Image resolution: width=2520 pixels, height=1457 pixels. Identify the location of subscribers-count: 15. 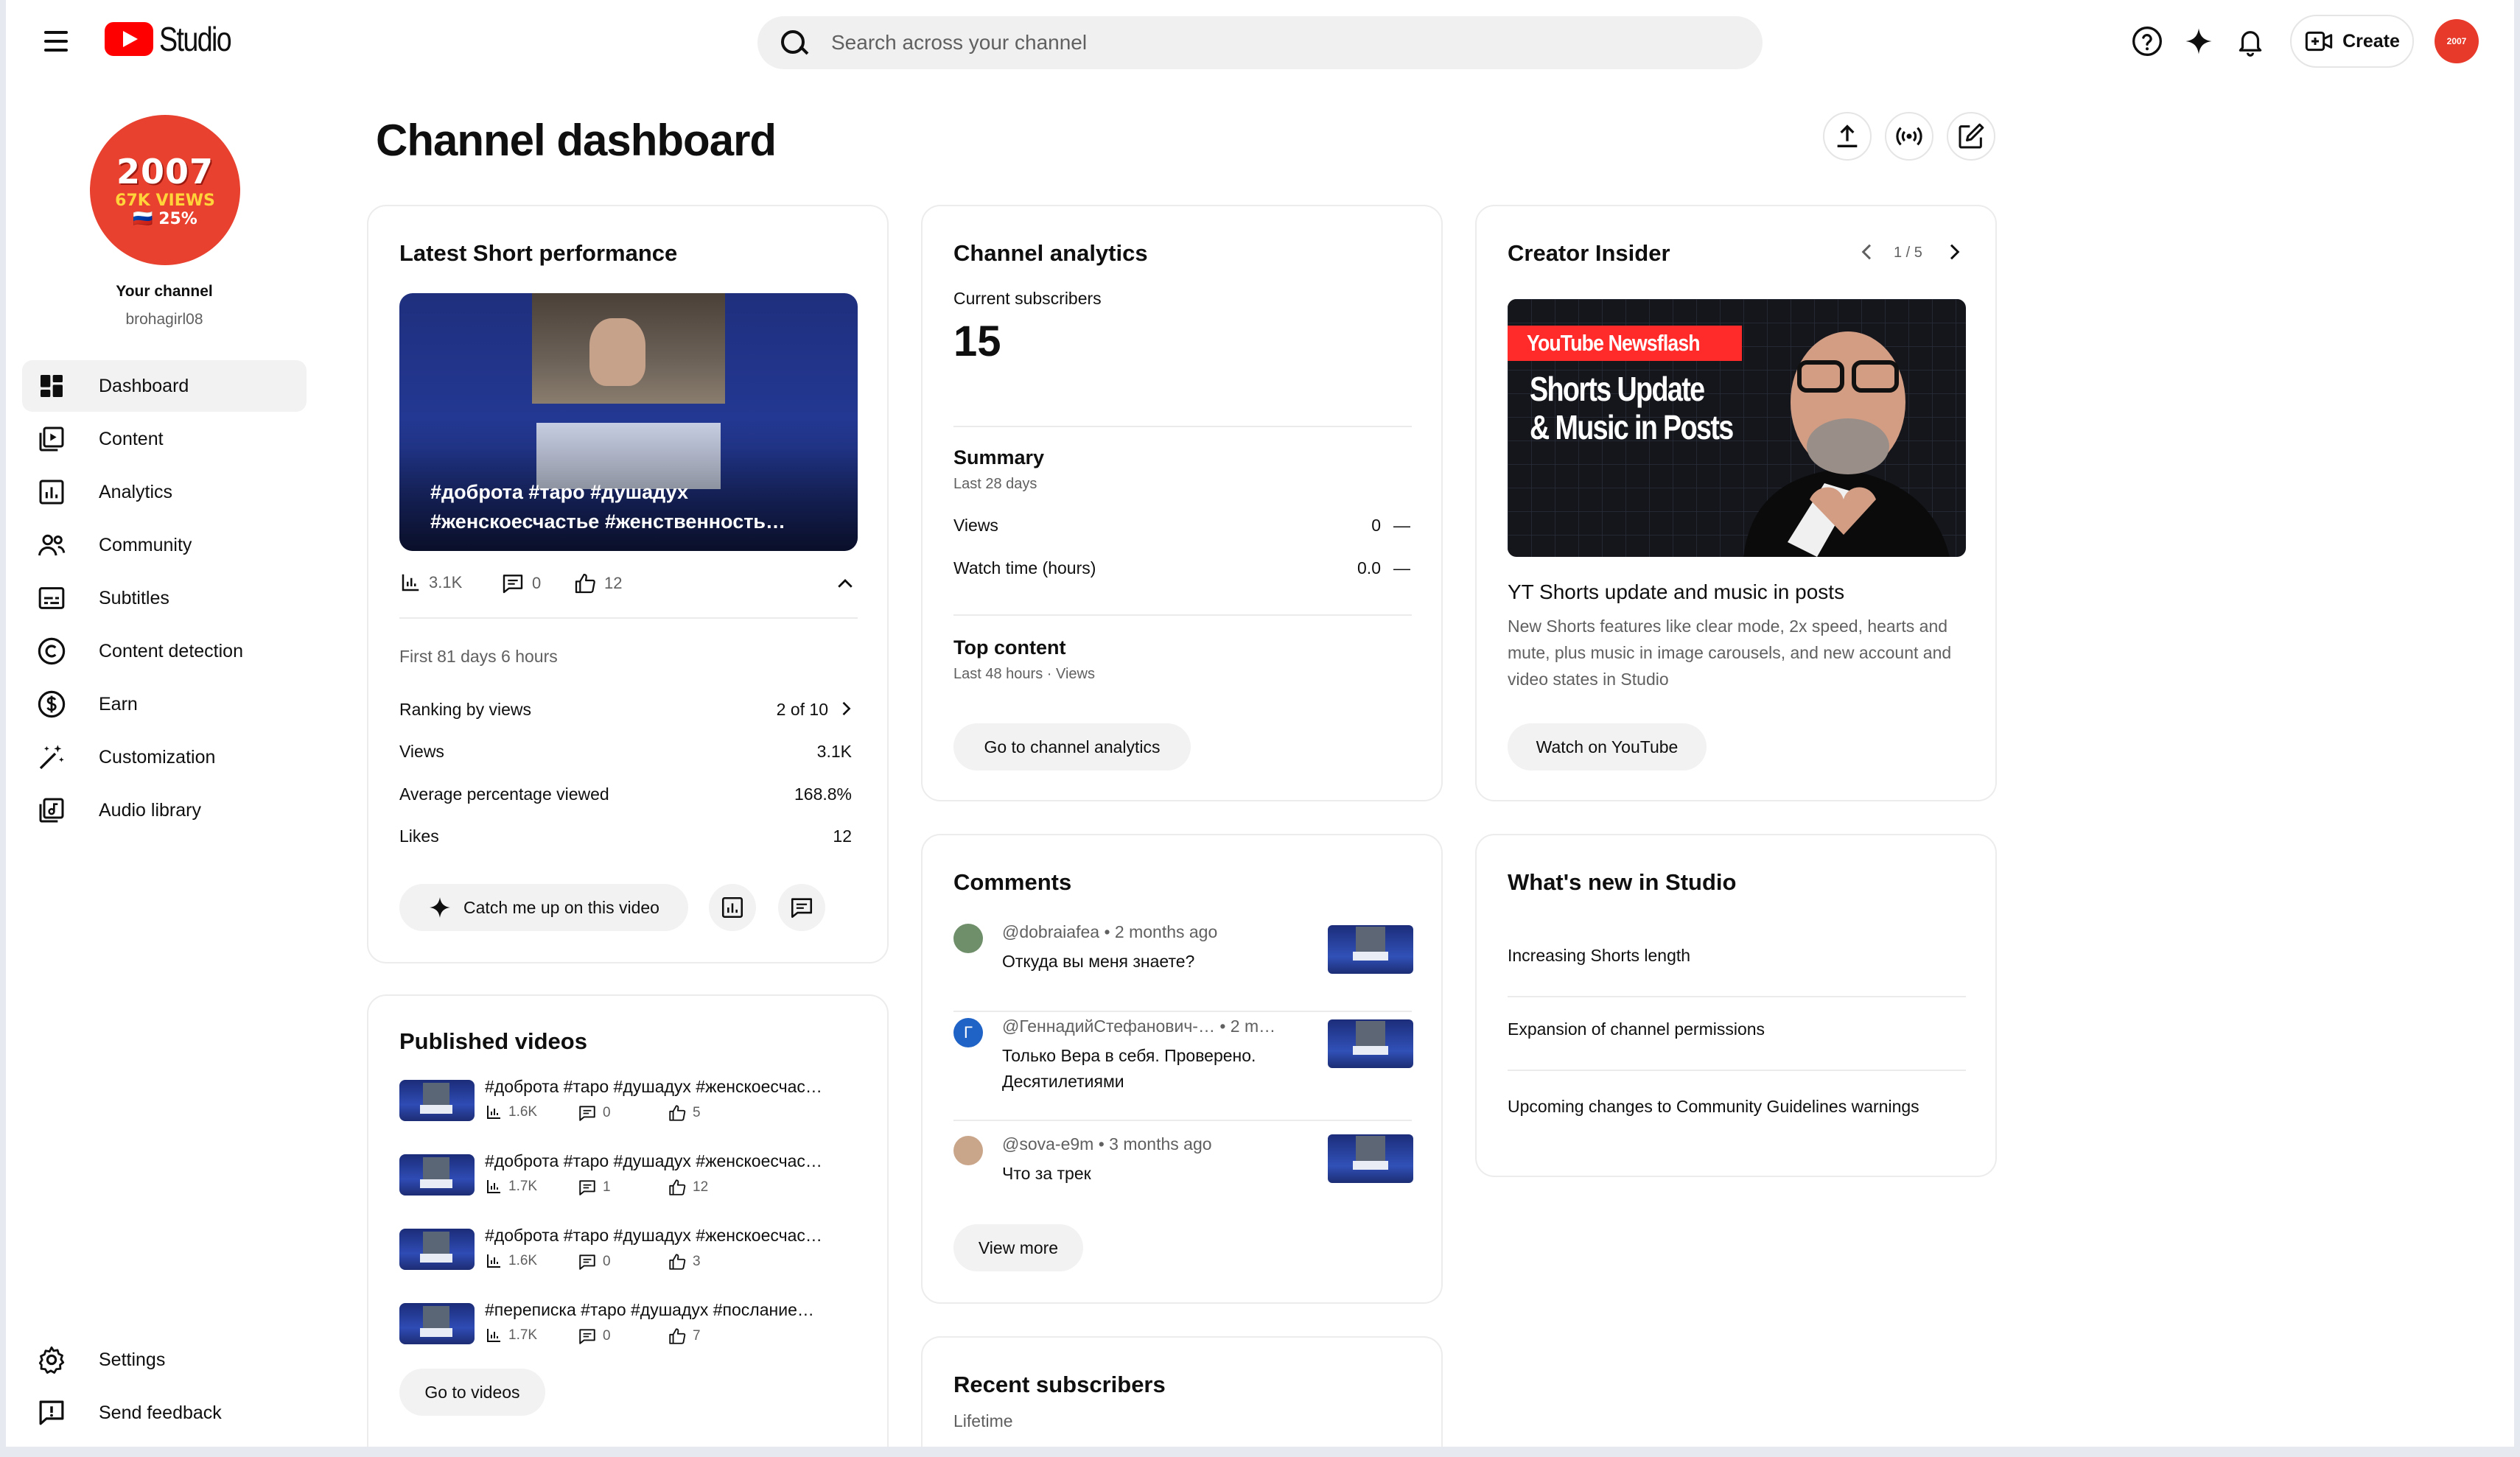
(977, 341).